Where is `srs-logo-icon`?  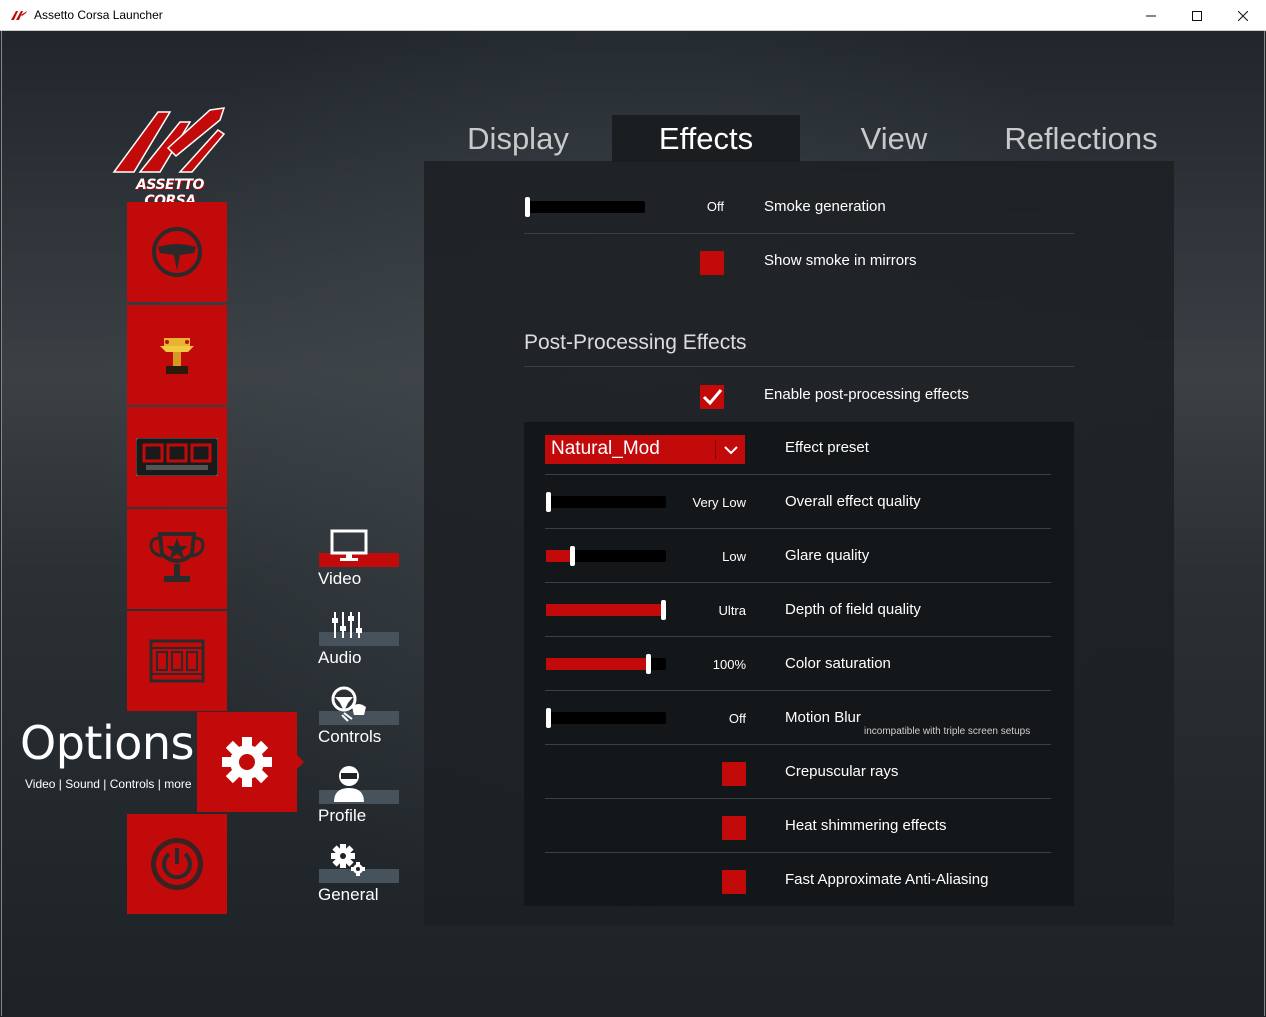
srs-logo-icon is located at coordinates (177, 457).